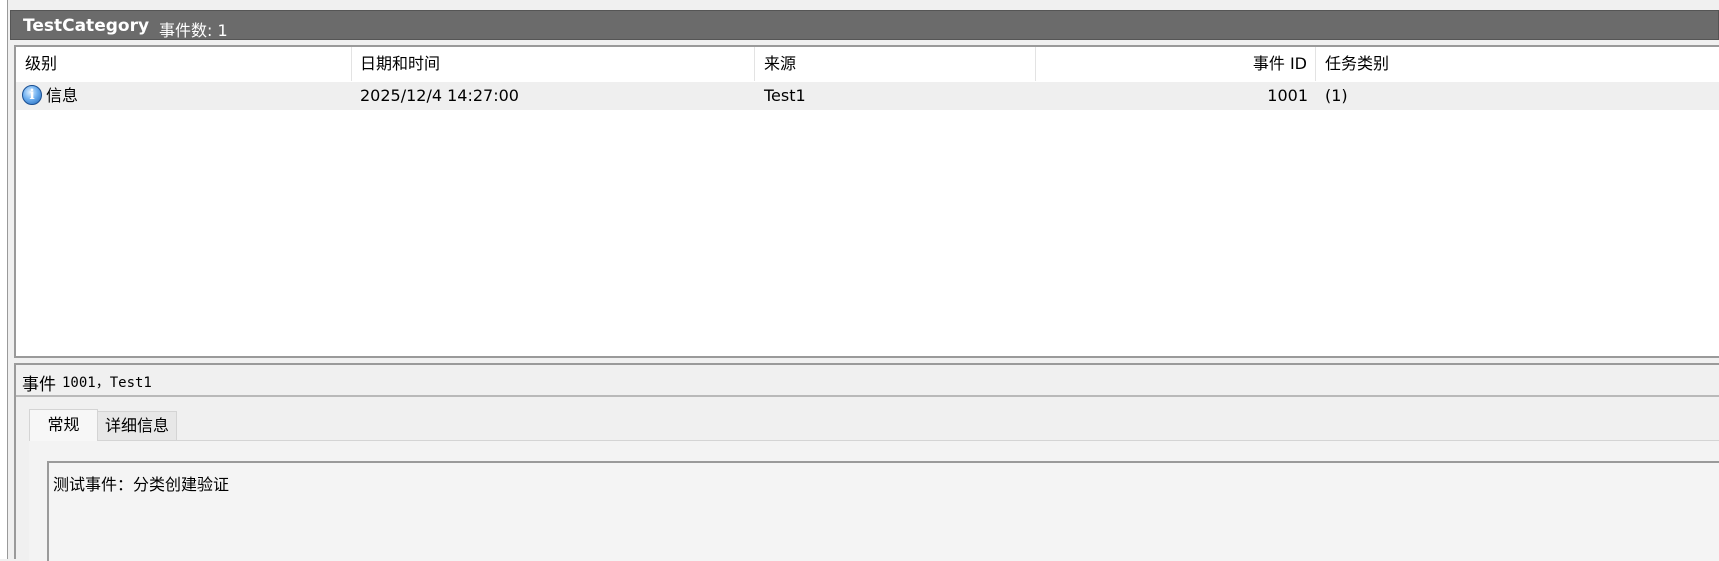  Describe the element at coordinates (107, 383) in the screenshot. I see `detail-title-ids: 1001，Test1` at that location.